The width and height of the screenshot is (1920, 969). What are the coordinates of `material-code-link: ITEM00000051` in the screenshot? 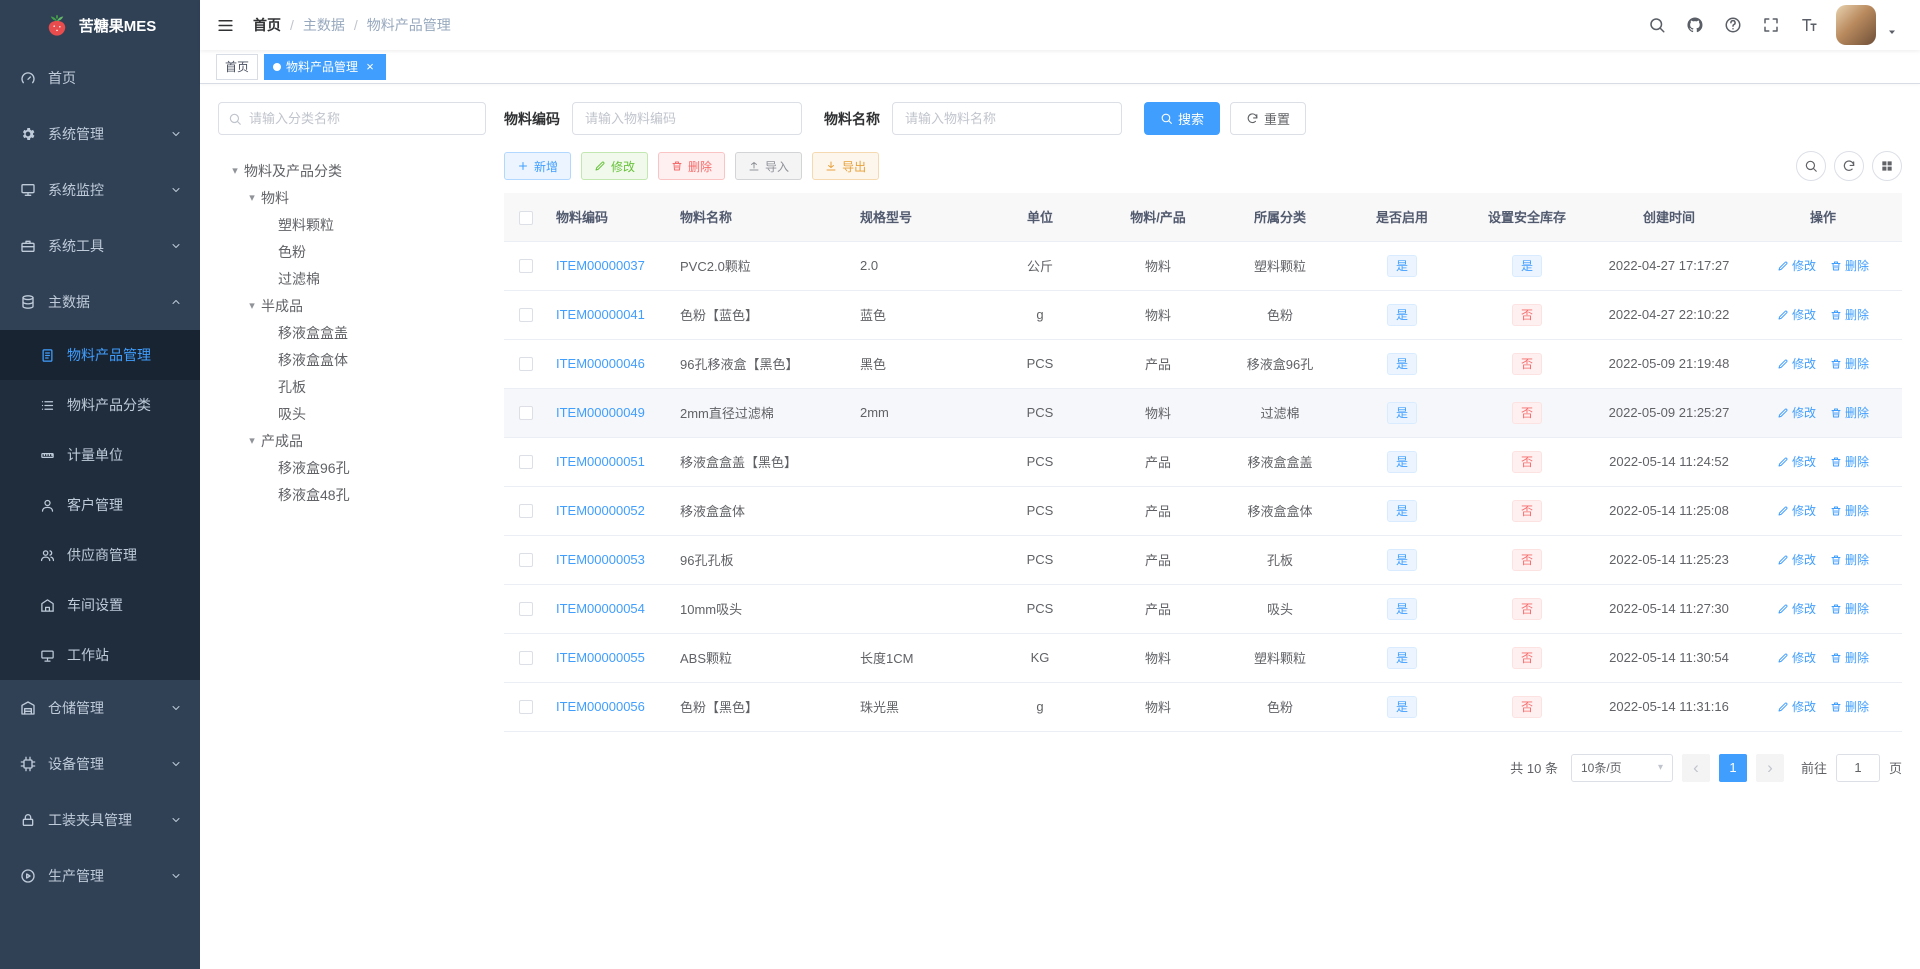 It's located at (600, 461).